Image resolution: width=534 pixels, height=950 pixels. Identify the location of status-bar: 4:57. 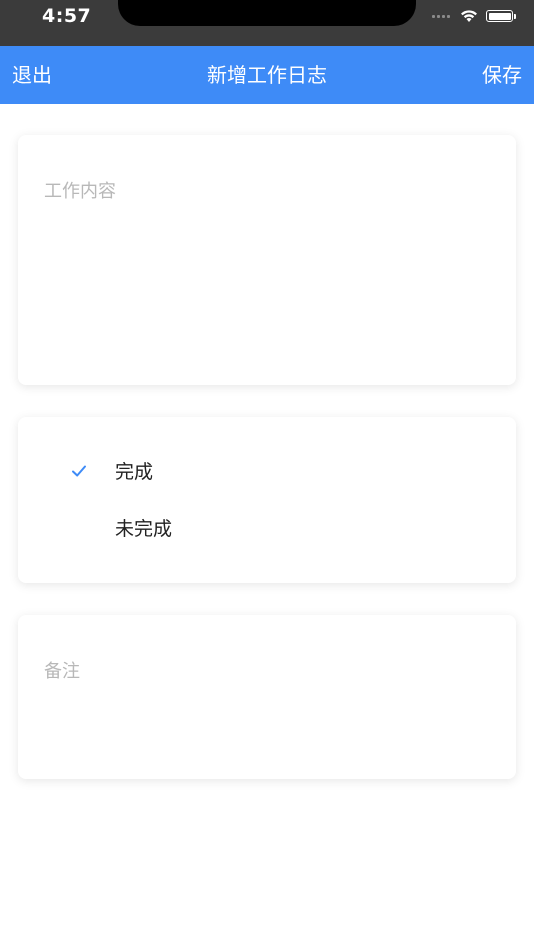
(267, 23).